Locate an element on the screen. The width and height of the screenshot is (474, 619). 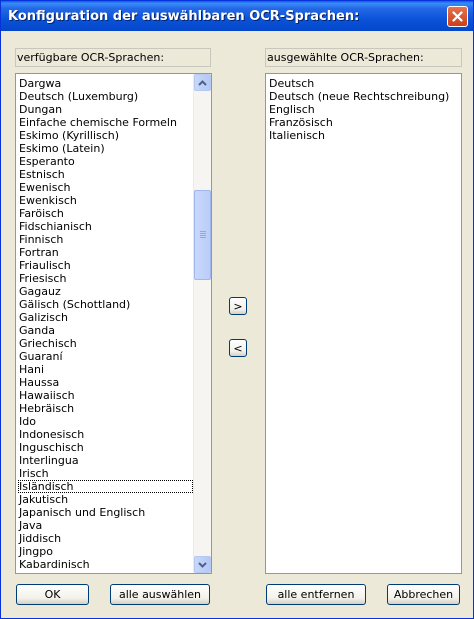
available-language-item: Esperanto is located at coordinates (105, 161).